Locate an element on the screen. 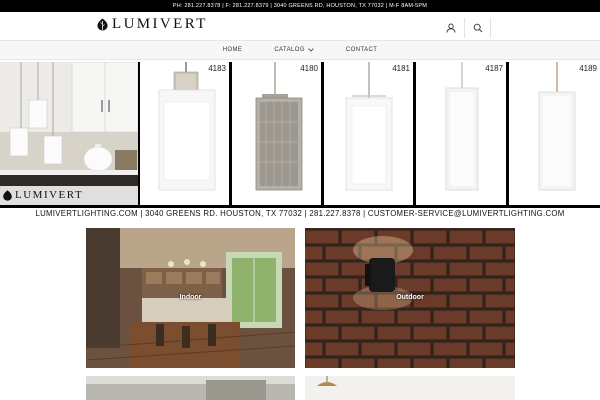  banner-logo: LUMIVERT is located at coordinates (42, 195).